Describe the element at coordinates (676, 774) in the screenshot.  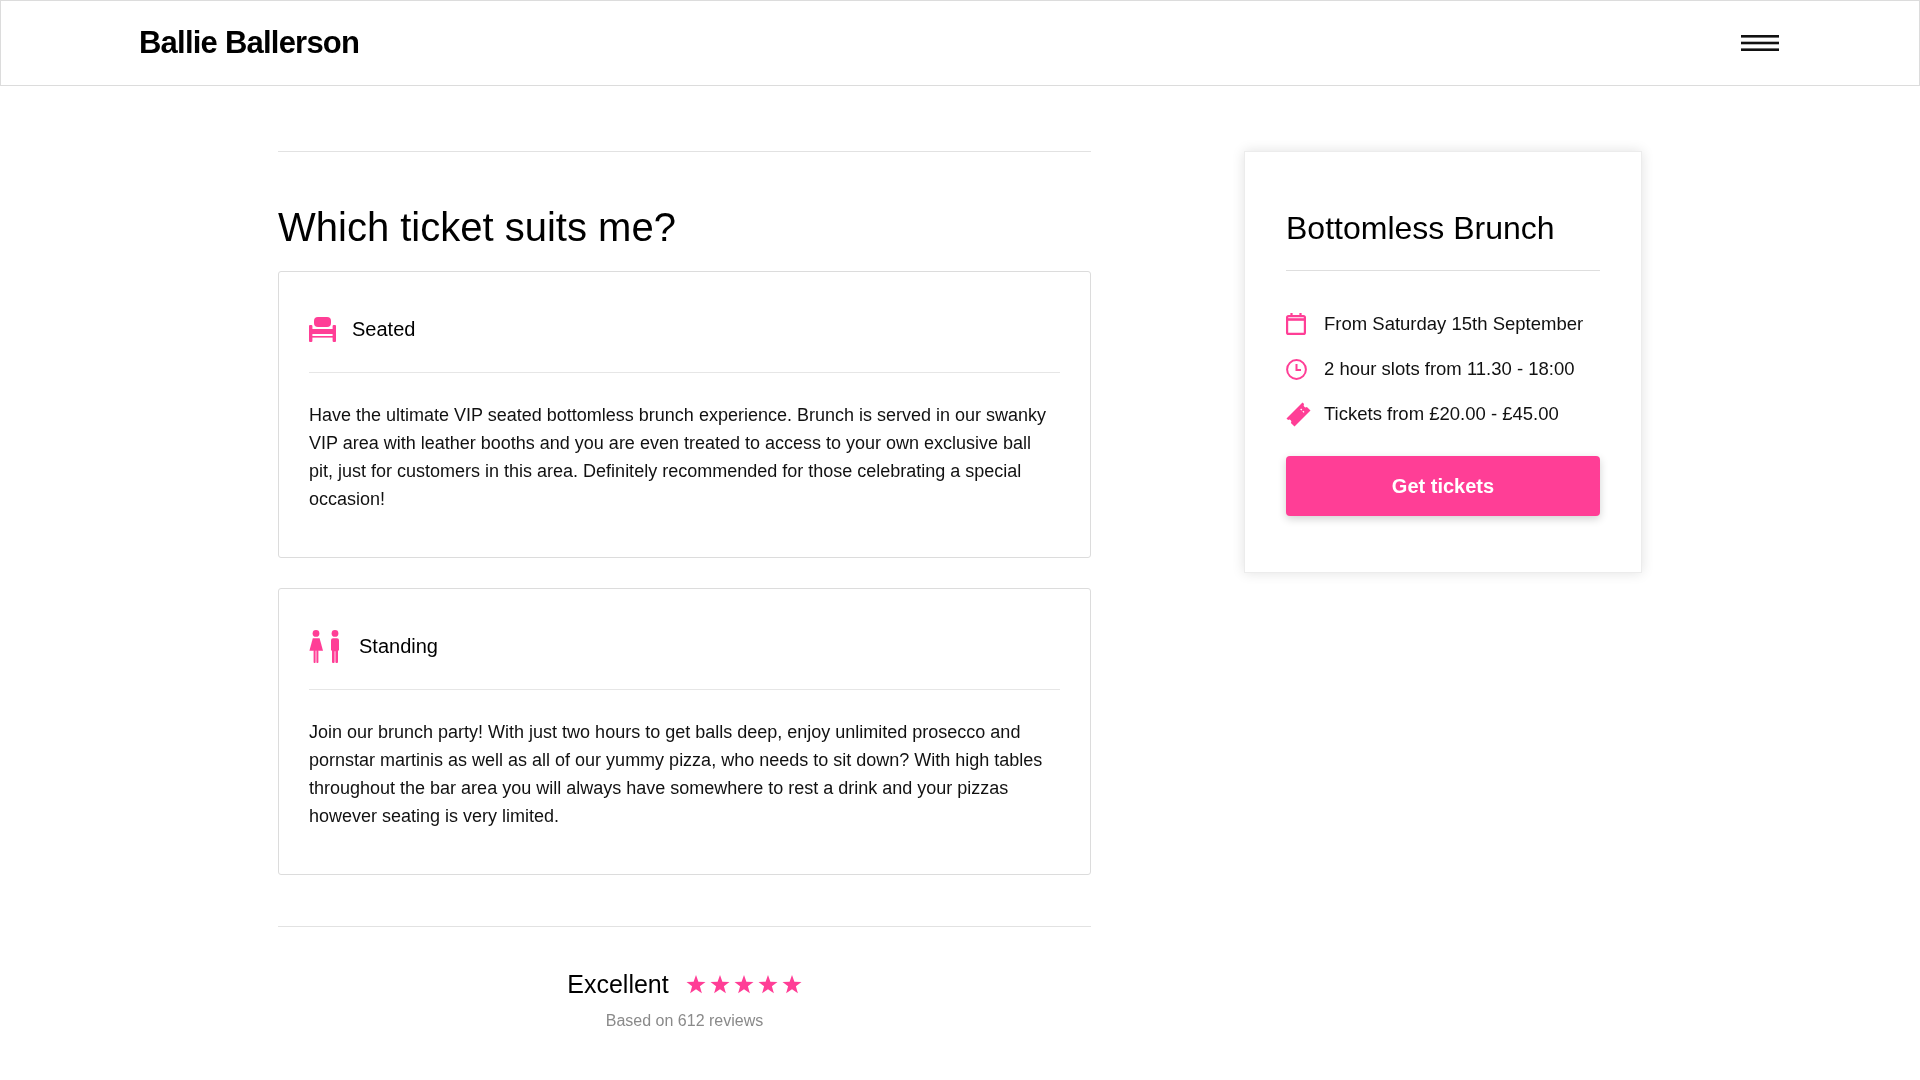
I see `ticket-description: Join our brunch party! With just two hours to get balls deep, enjoy unlimited prosecco and pornstar martinis as well as all of our yummy pizza, who needs to sit down? With high tables throughout the bar area you will always have somewhere to rest a drink and your pizzas however seating is very limited.` at that location.